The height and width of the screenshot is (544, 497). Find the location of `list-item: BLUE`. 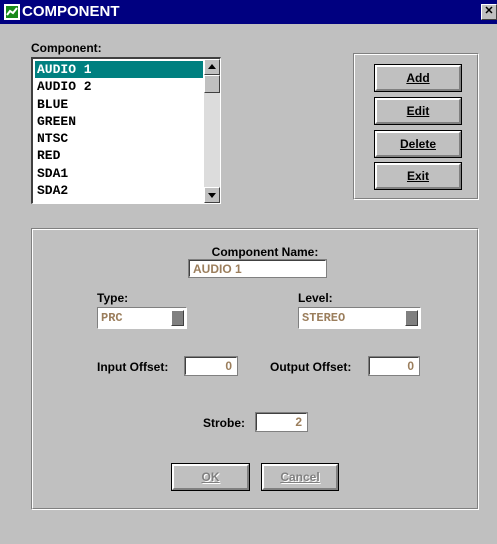

list-item: BLUE is located at coordinates (119, 104).